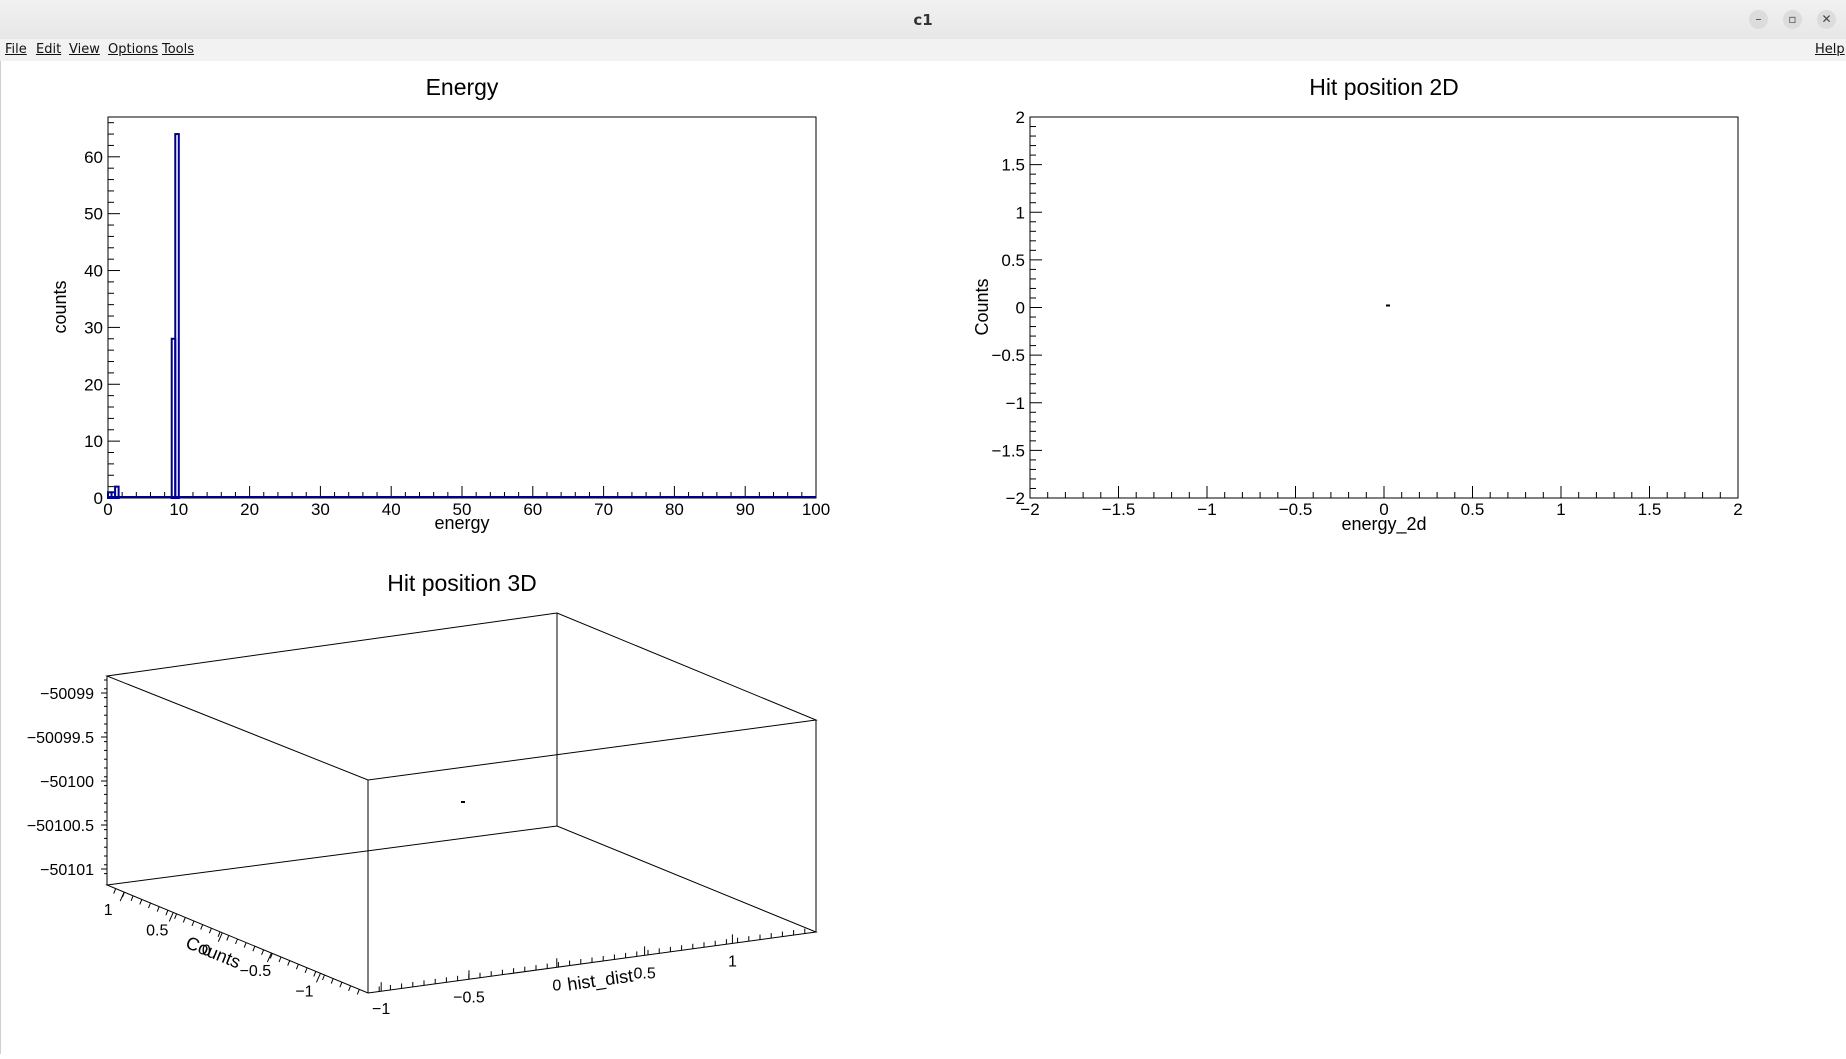 Image resolution: width=1846 pixels, height=1059 pixels. What do you see at coordinates (178, 509) in the screenshot?
I see `energy-x-tick-label: 10` at bounding box center [178, 509].